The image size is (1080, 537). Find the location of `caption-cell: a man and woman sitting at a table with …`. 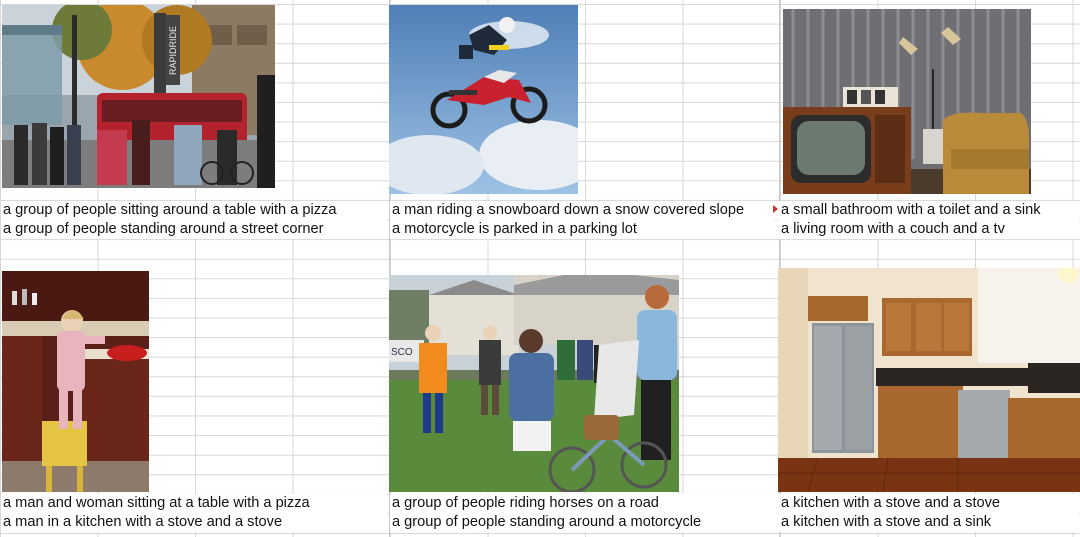

caption-cell: a man and woman sitting at a table with … is located at coordinates (194, 503).